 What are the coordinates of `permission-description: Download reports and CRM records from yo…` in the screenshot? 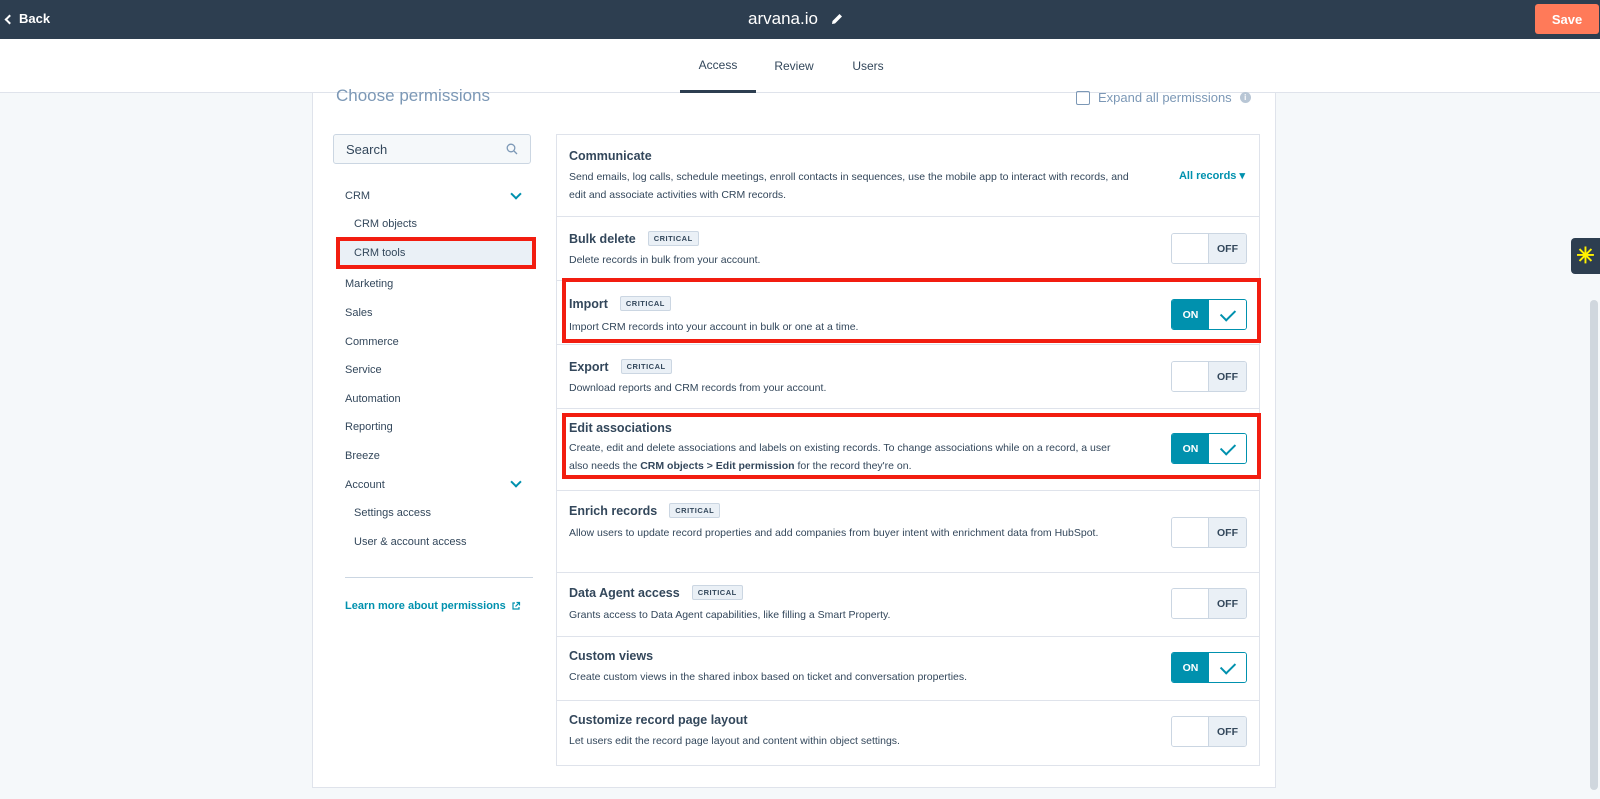 It's located at (698, 388).